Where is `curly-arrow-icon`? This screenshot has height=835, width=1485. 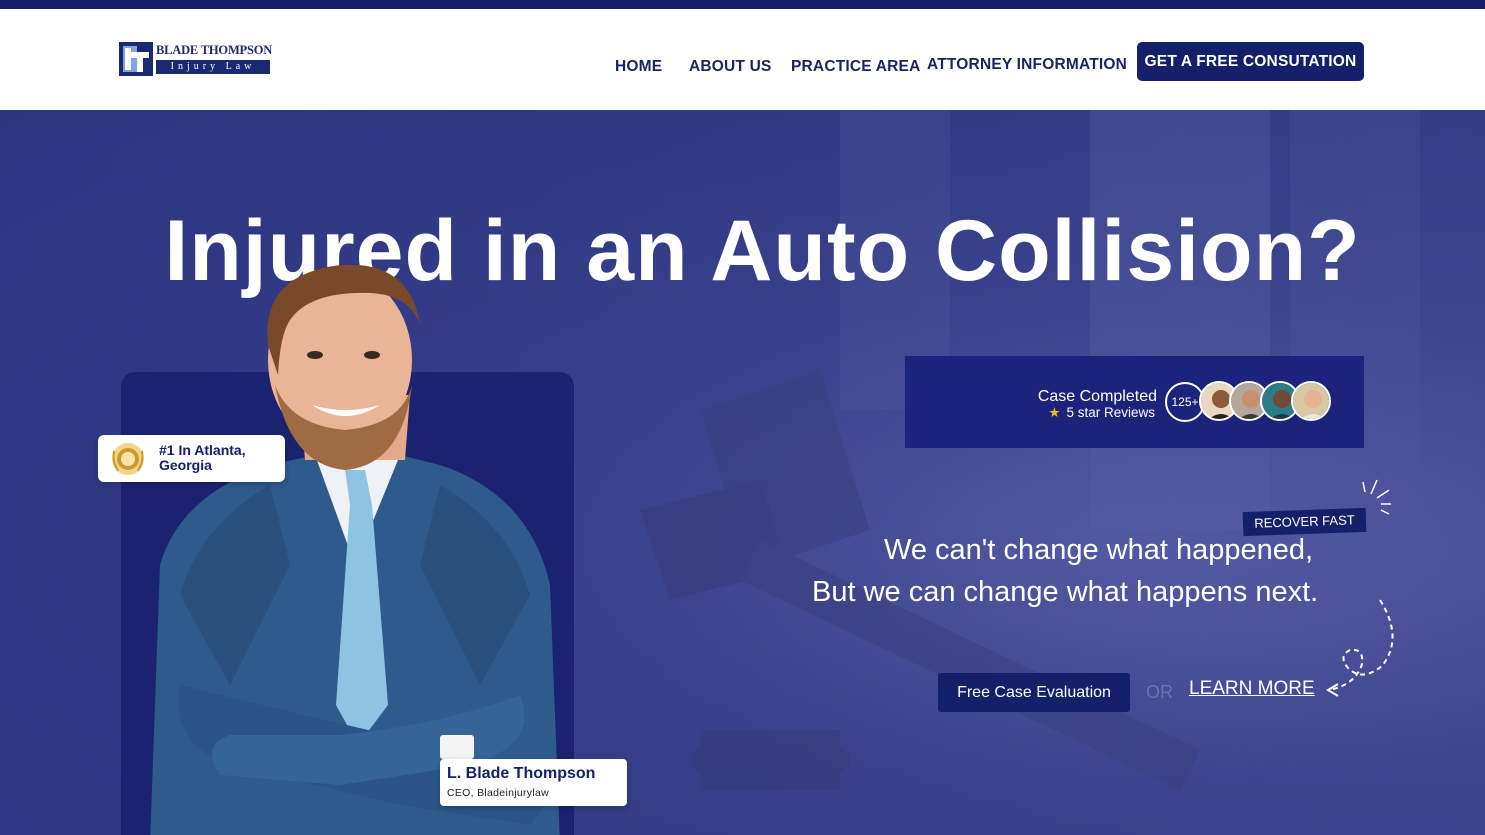 curly-arrow-icon is located at coordinates (1360, 648).